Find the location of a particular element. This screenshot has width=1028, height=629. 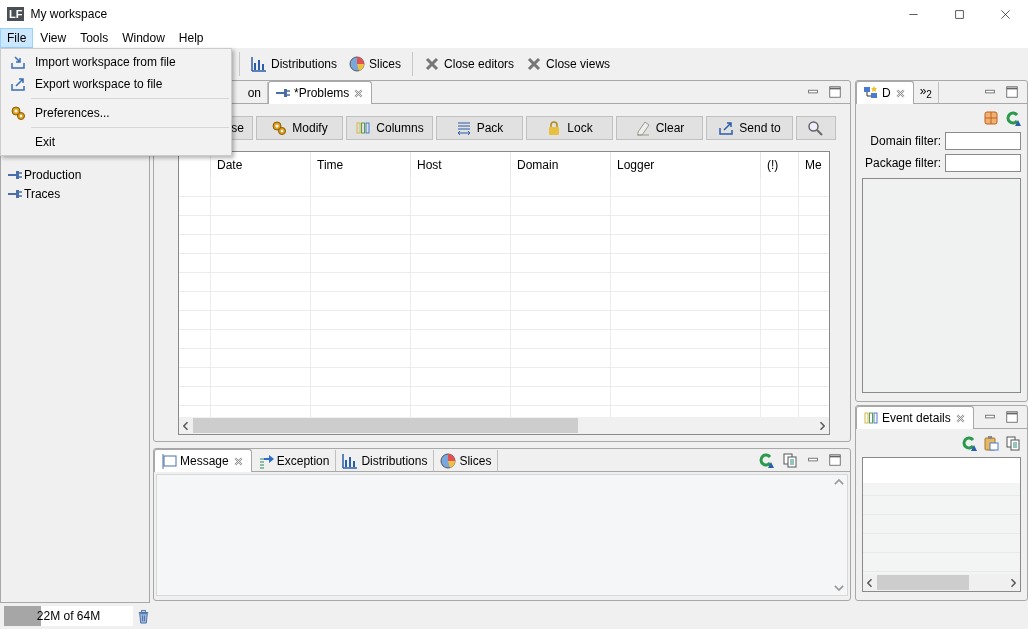

tree-item: Traces is located at coordinates (33, 193).